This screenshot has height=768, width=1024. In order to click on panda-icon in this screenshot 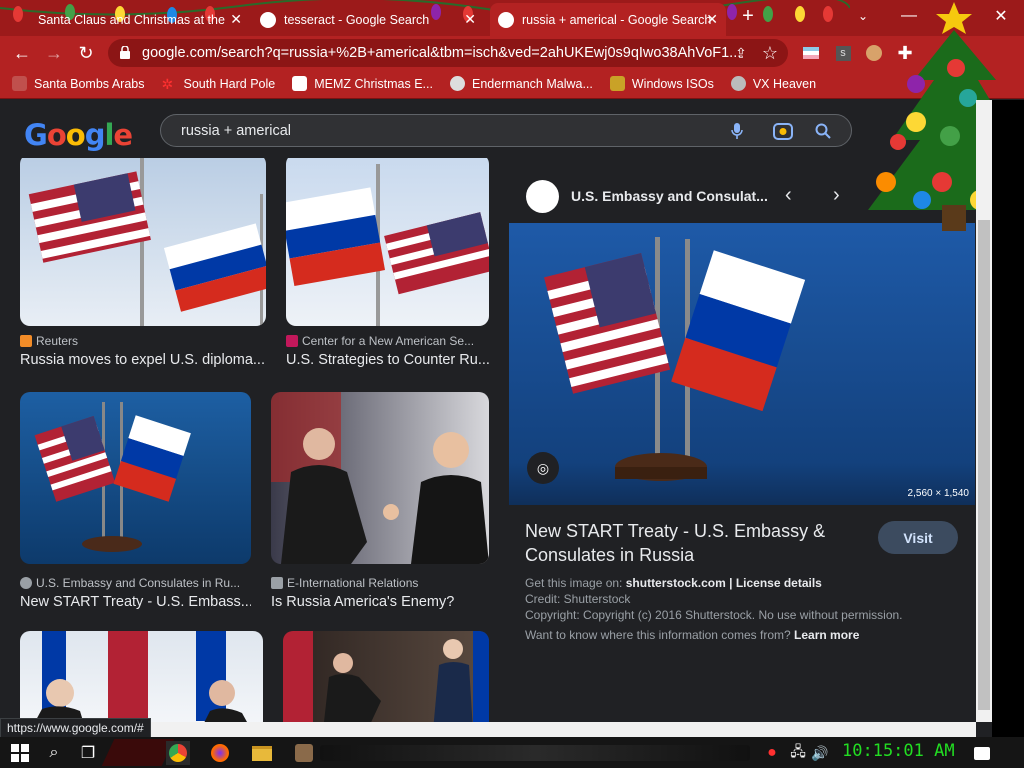, I will do `click(457, 83)`.